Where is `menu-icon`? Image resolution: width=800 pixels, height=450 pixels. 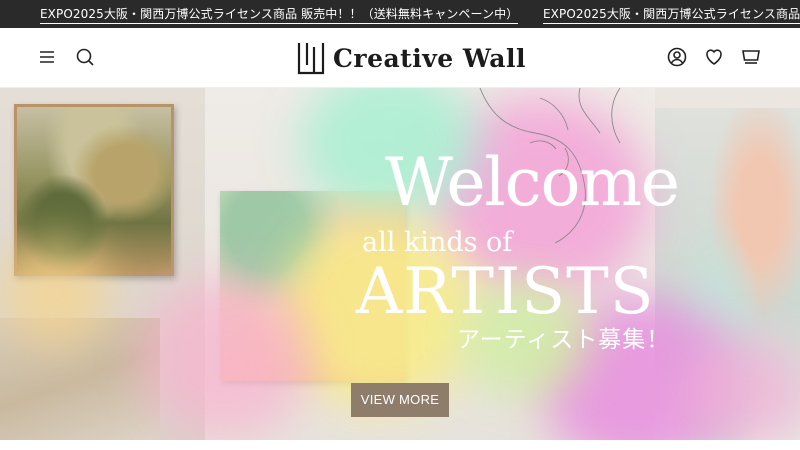
menu-icon is located at coordinates (47, 57).